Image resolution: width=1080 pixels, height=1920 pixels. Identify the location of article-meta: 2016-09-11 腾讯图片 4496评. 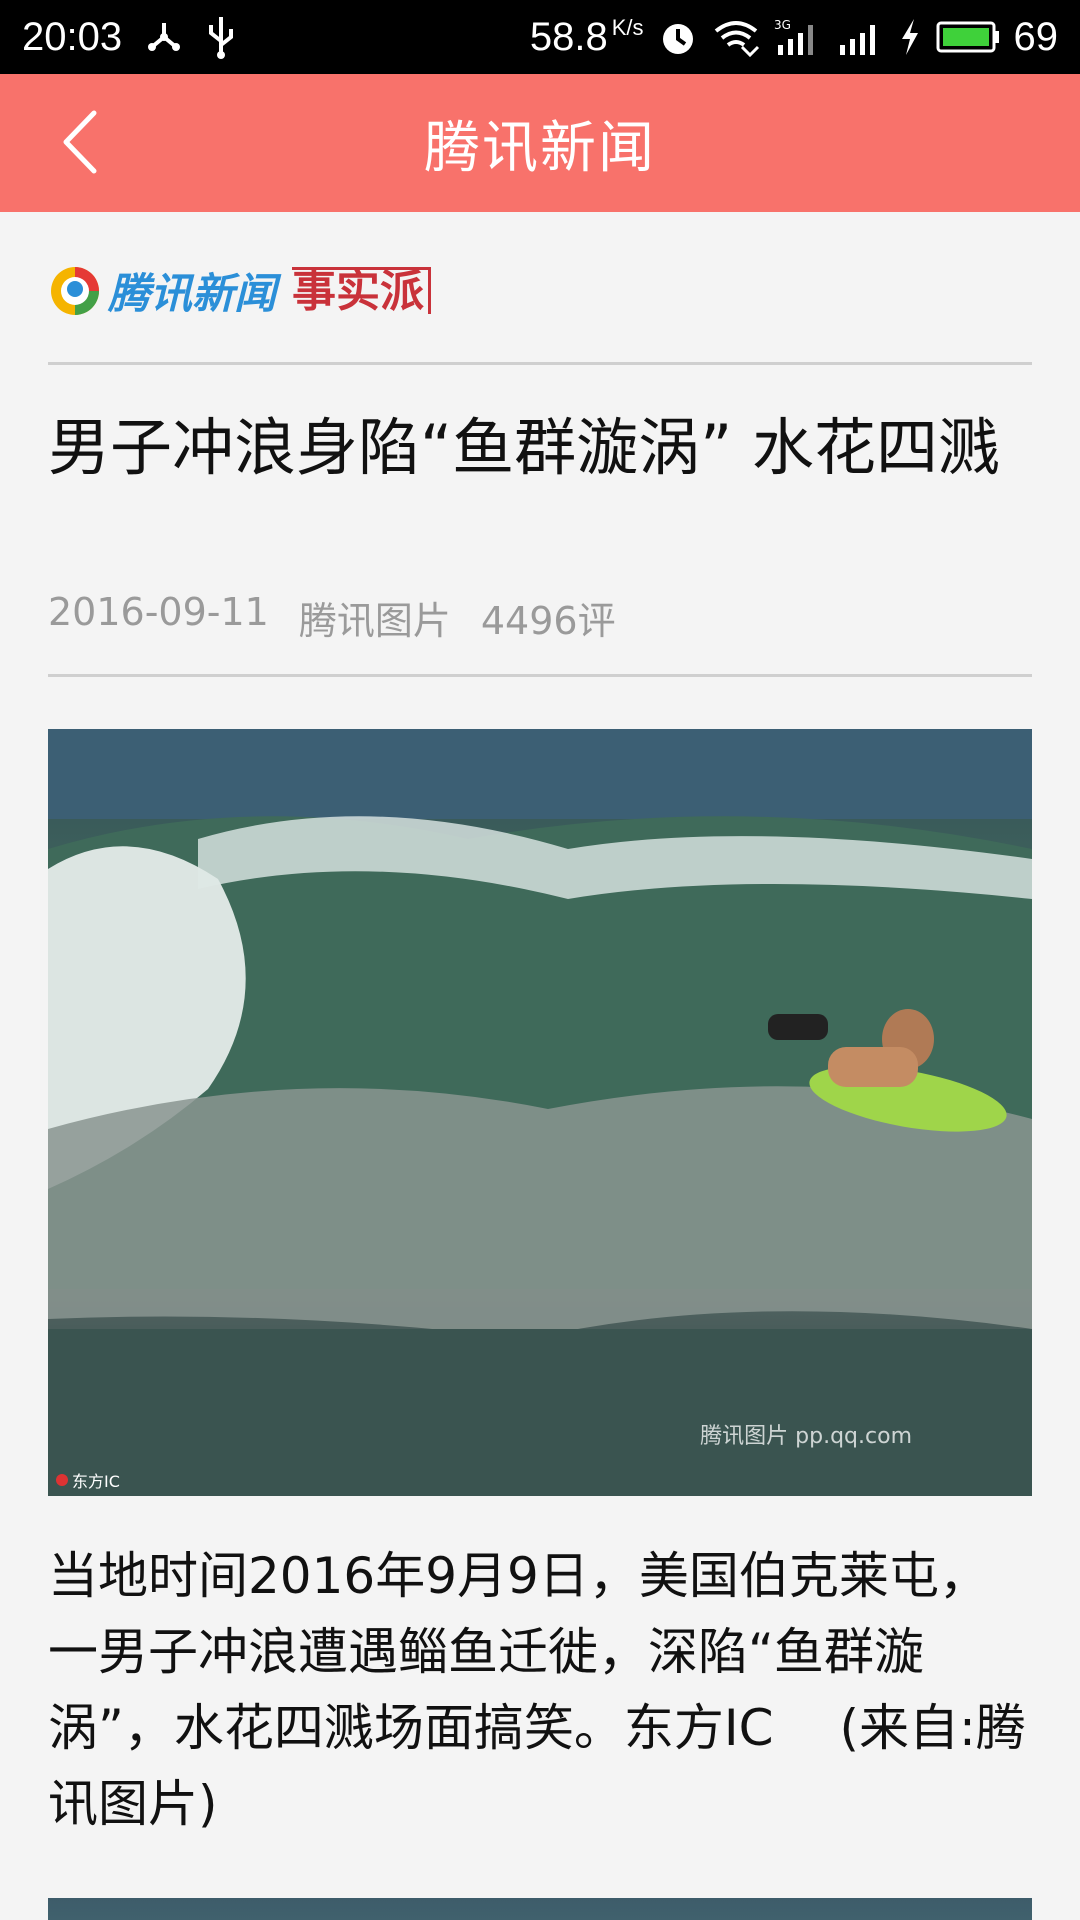
(332, 617).